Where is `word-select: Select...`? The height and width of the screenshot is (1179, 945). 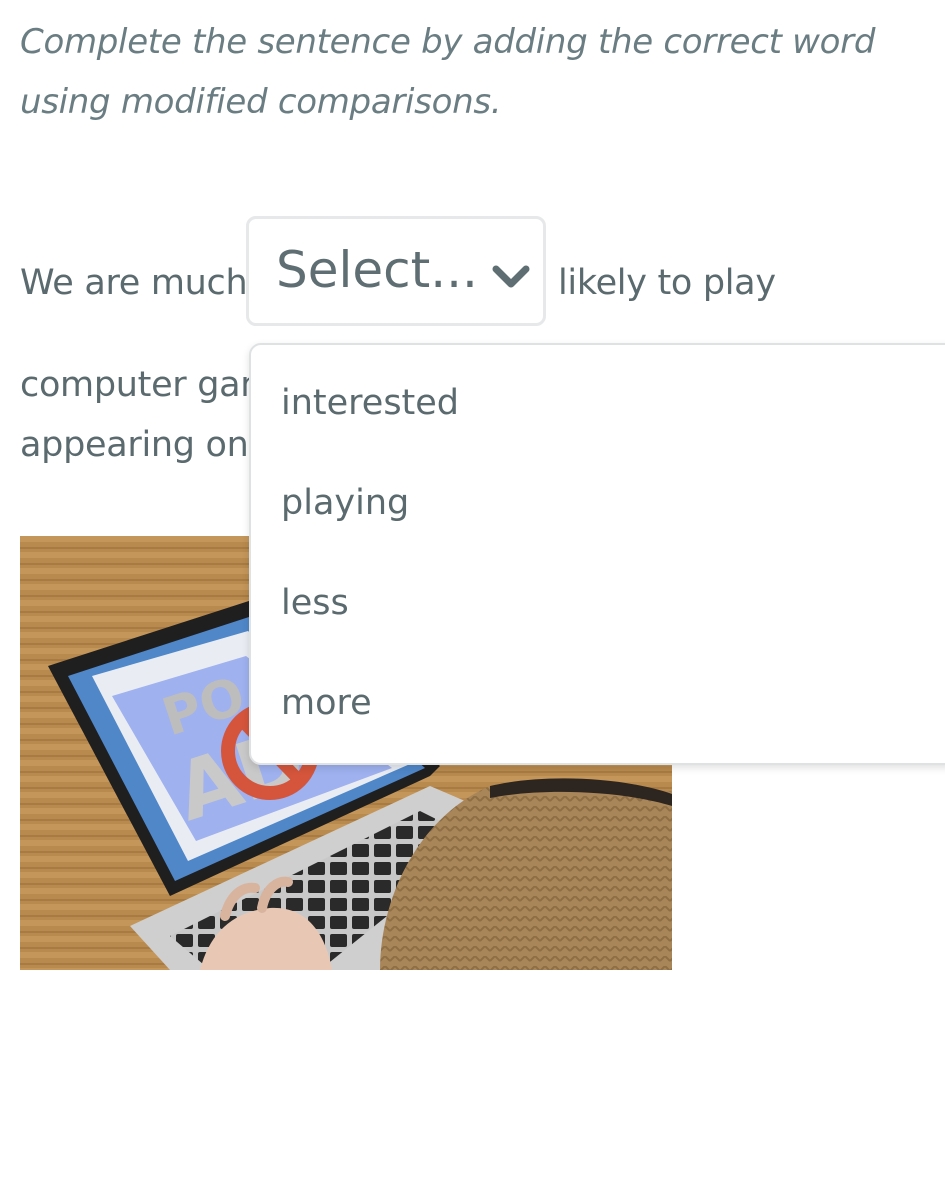 word-select: Select... is located at coordinates (396, 271).